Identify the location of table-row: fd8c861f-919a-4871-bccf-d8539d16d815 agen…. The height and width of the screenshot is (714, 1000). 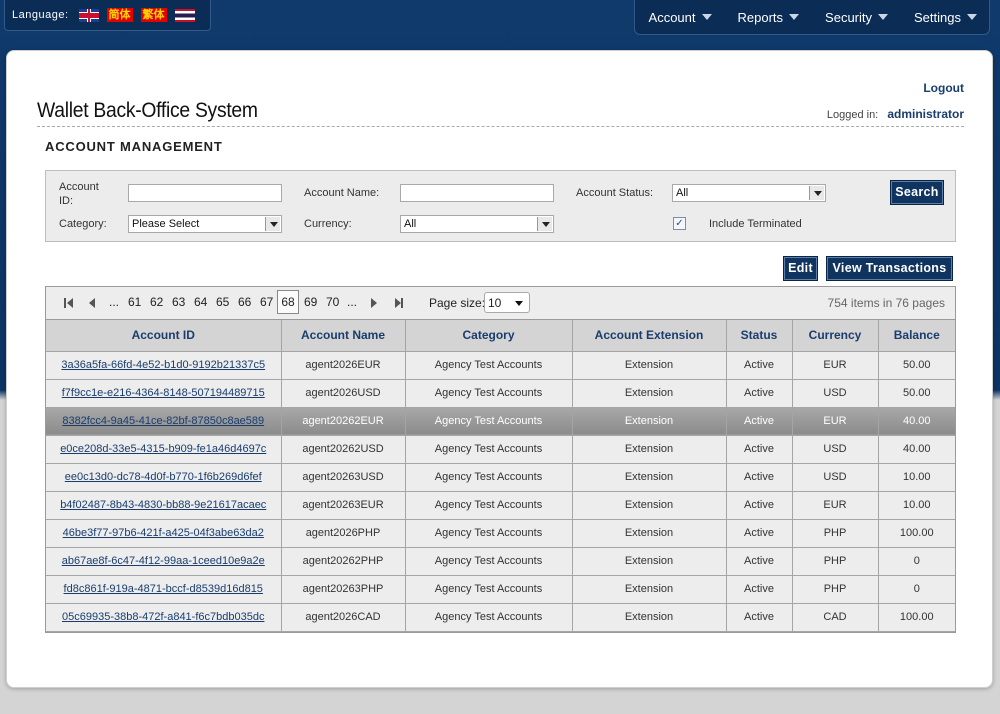
(500, 589).